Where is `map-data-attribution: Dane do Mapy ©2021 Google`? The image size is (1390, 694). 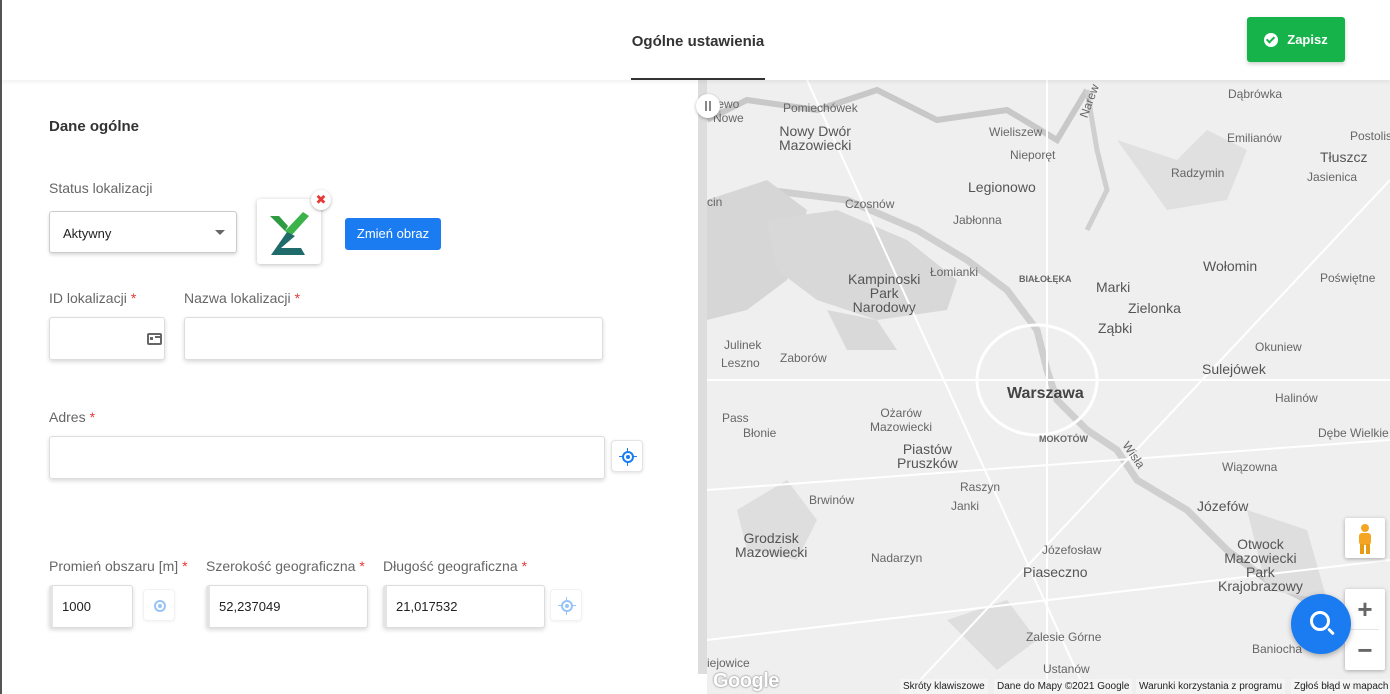 map-data-attribution: Dane do Mapy ©2021 Google is located at coordinates (1063, 686).